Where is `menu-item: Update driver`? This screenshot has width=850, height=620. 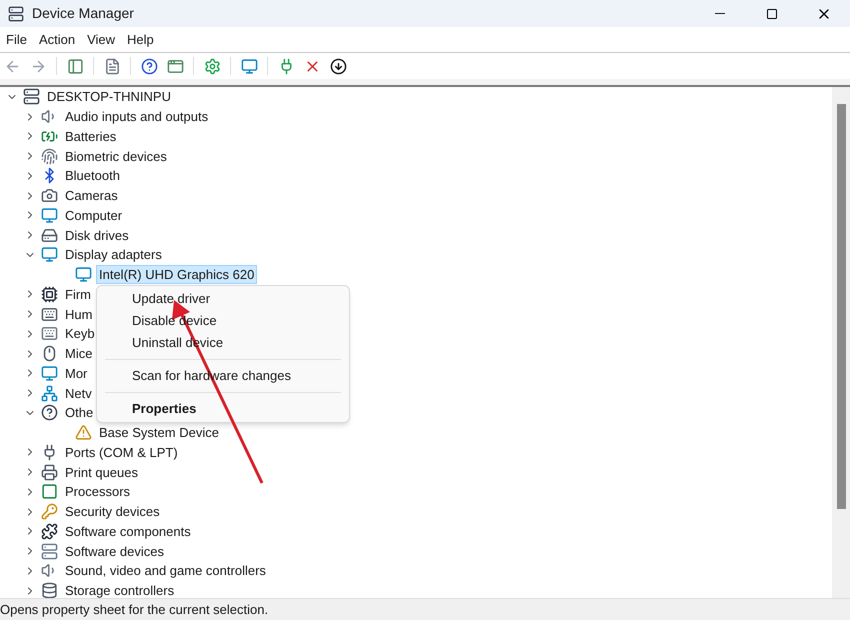 menu-item: Update driver is located at coordinates (223, 299).